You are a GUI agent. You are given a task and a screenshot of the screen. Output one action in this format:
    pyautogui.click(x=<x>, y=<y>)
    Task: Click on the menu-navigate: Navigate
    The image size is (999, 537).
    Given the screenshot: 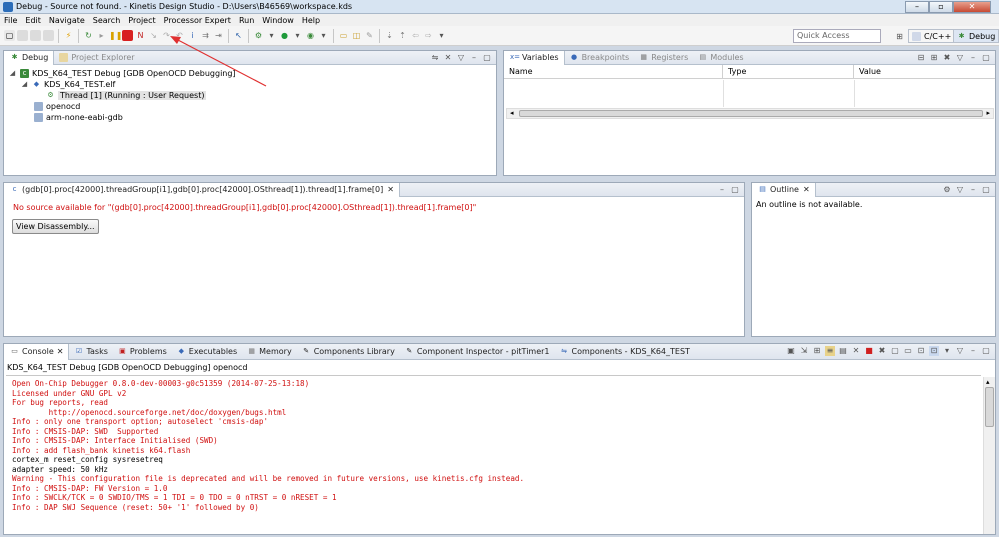 What is the action you would take?
    pyautogui.click(x=67, y=20)
    